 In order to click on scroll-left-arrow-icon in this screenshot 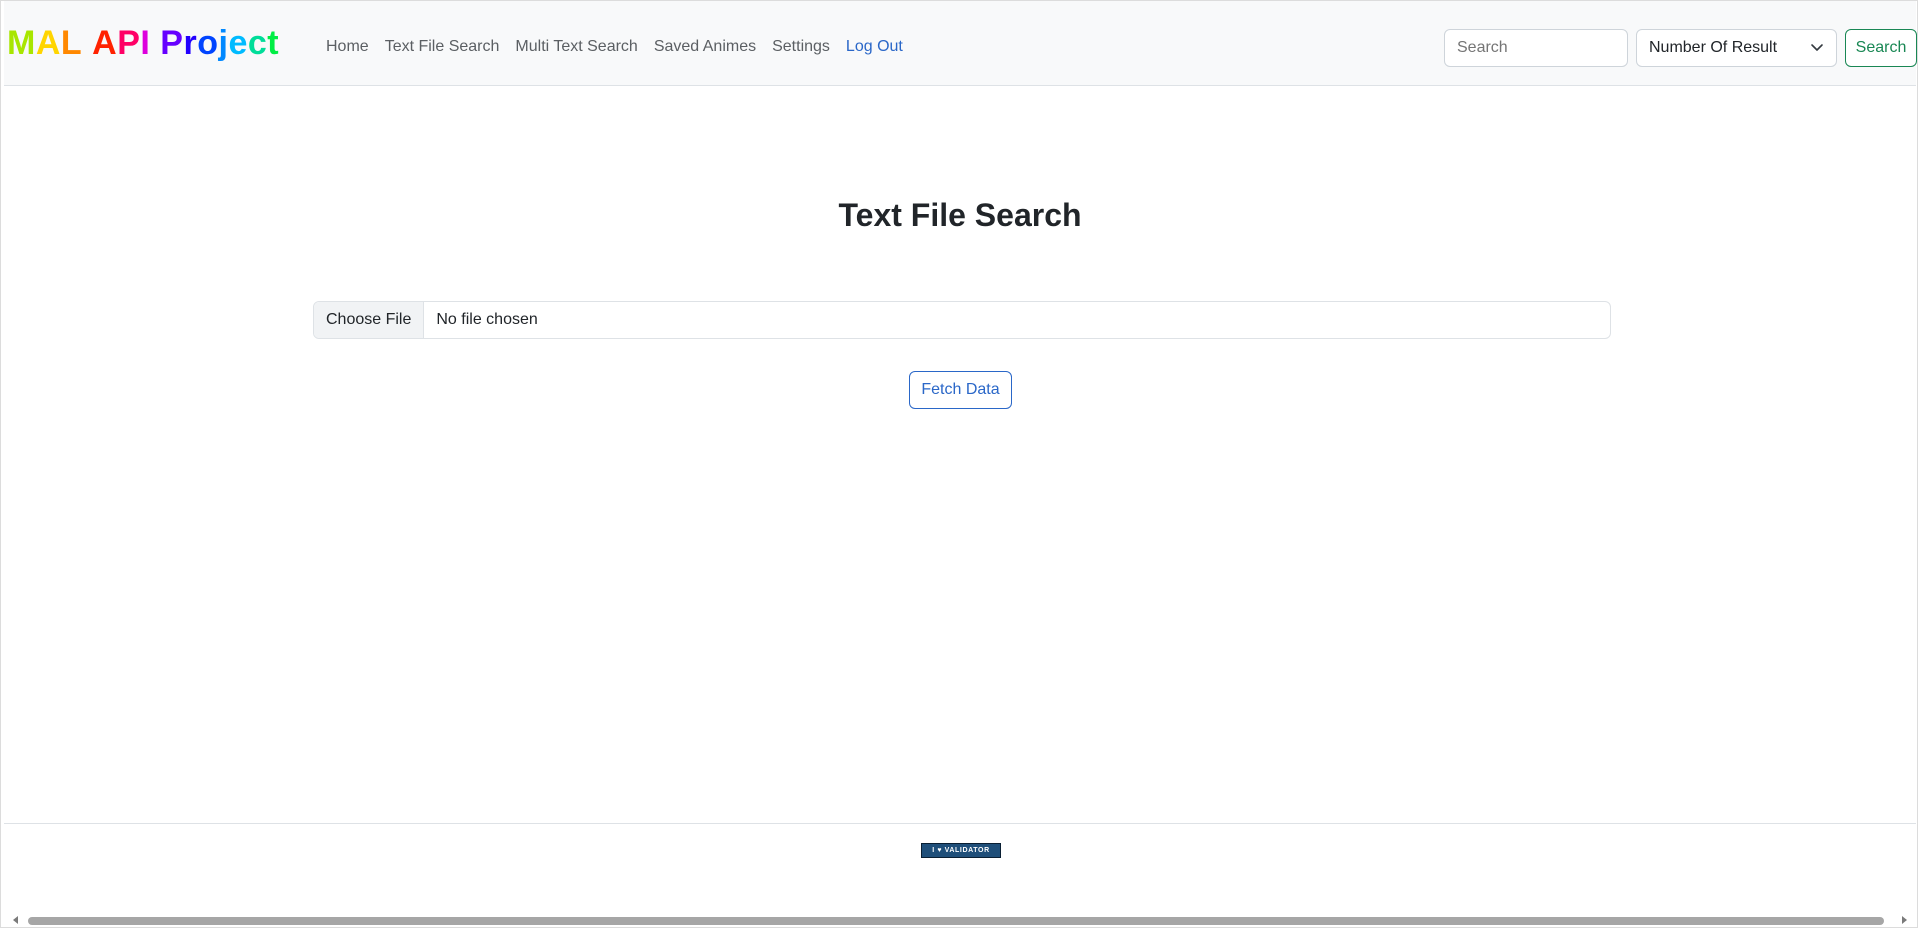, I will do `click(16, 920)`.